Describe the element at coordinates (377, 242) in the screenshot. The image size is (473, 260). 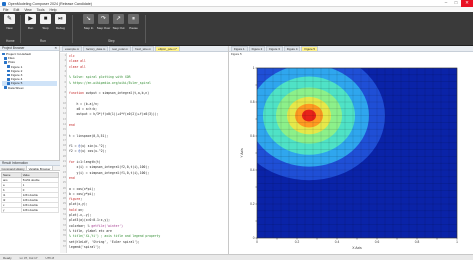
I see `x-tick-label: 0.6` at that location.